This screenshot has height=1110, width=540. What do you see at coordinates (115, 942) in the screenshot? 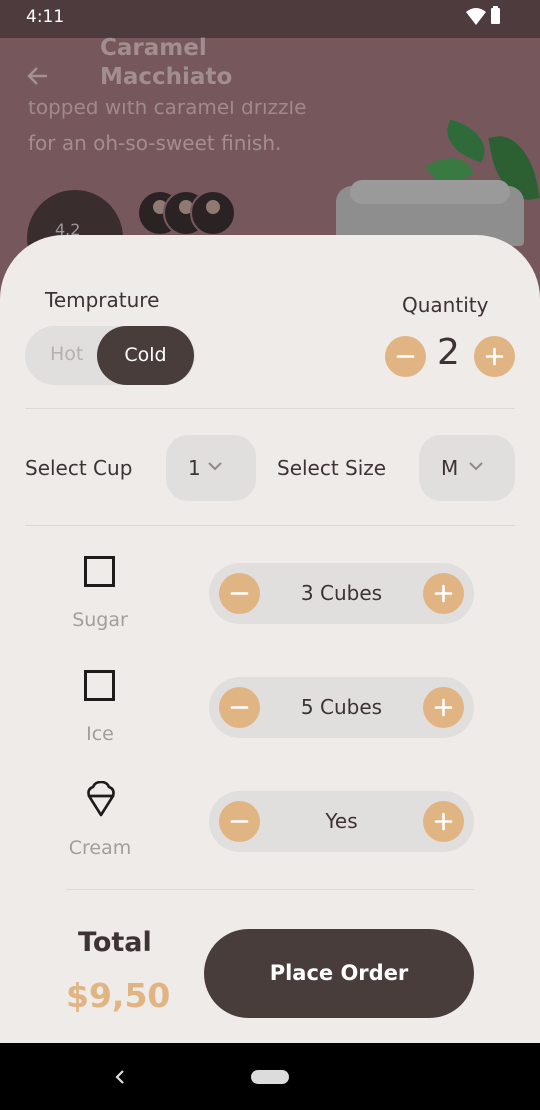
I see `total-label: Total` at bounding box center [115, 942].